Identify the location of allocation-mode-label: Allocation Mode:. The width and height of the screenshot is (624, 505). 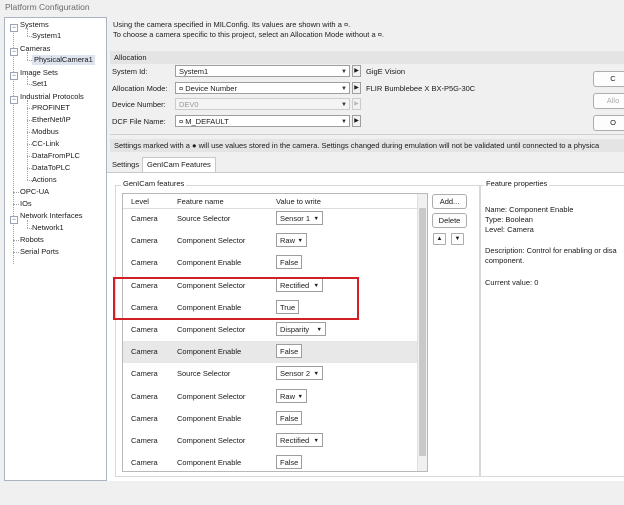
(140, 88).